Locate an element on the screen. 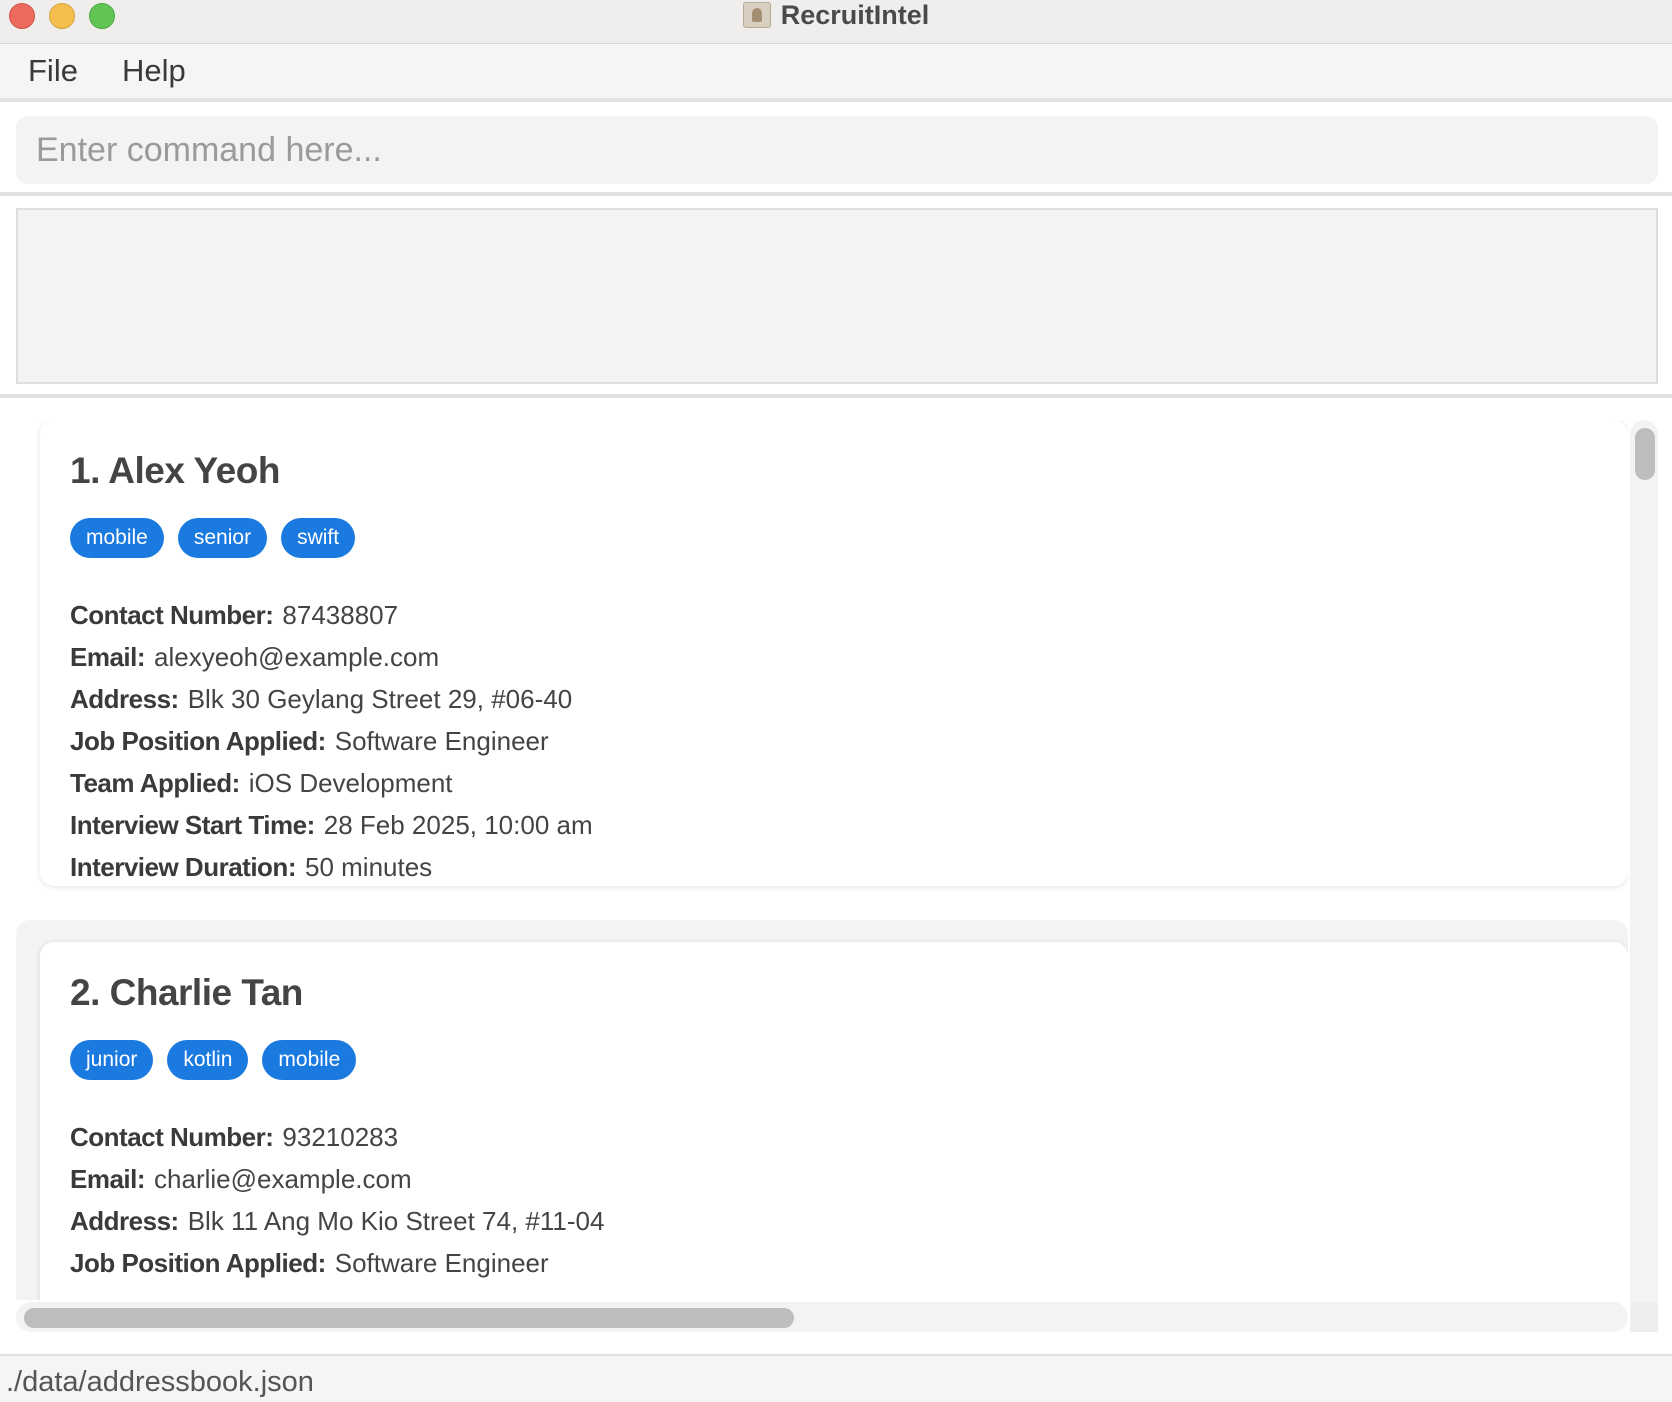 The image size is (1672, 1402). tag: senior is located at coordinates (222, 538).